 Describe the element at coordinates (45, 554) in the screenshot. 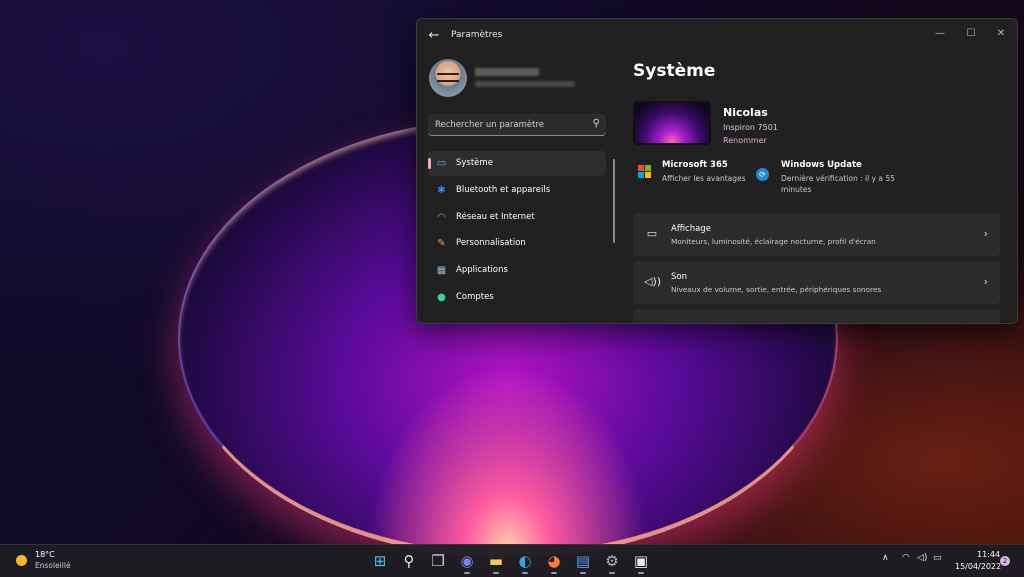

I see `weather-temperature: 18°C` at that location.